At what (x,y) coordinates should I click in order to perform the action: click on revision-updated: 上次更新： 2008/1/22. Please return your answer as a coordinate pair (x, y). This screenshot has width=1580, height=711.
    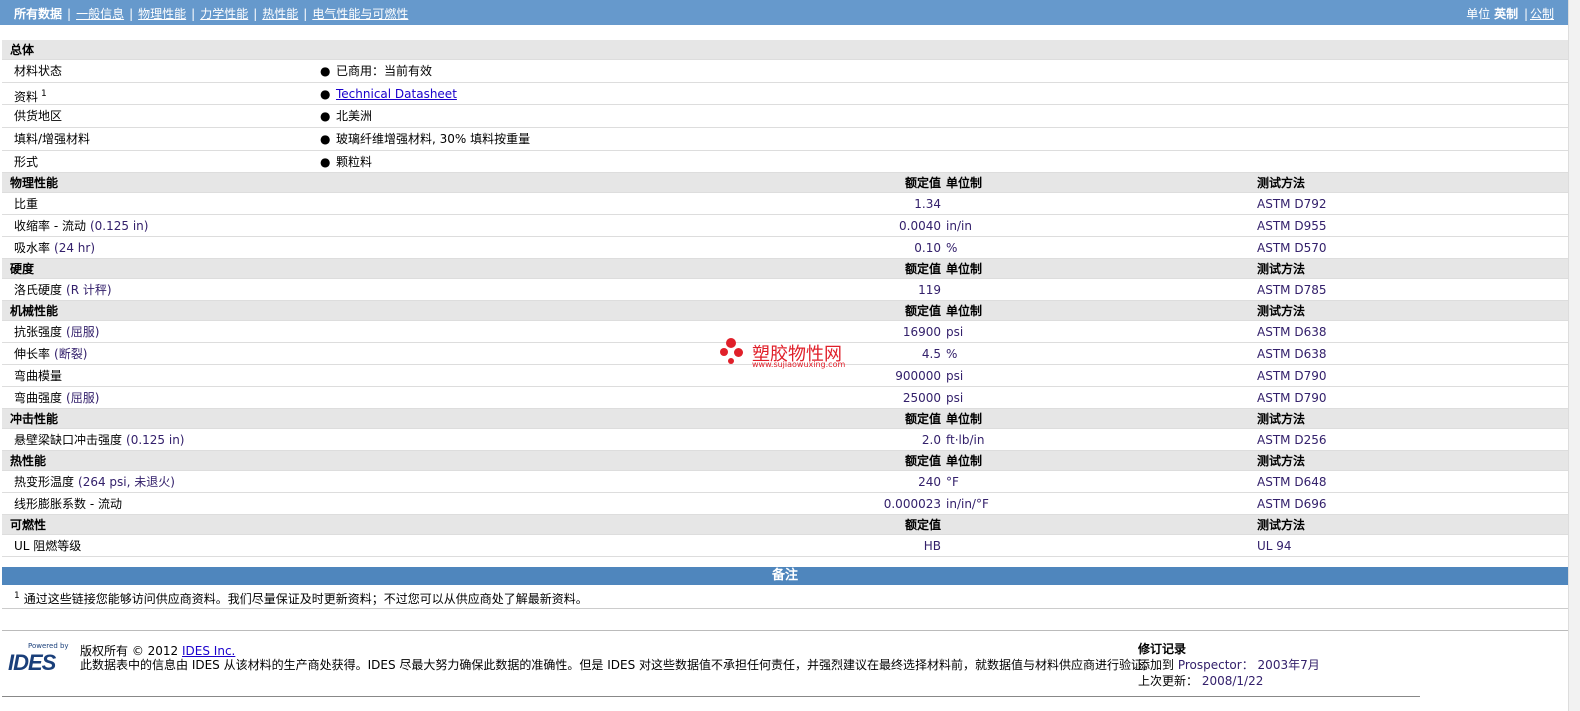
    Looking at the image, I should click on (1200, 680).